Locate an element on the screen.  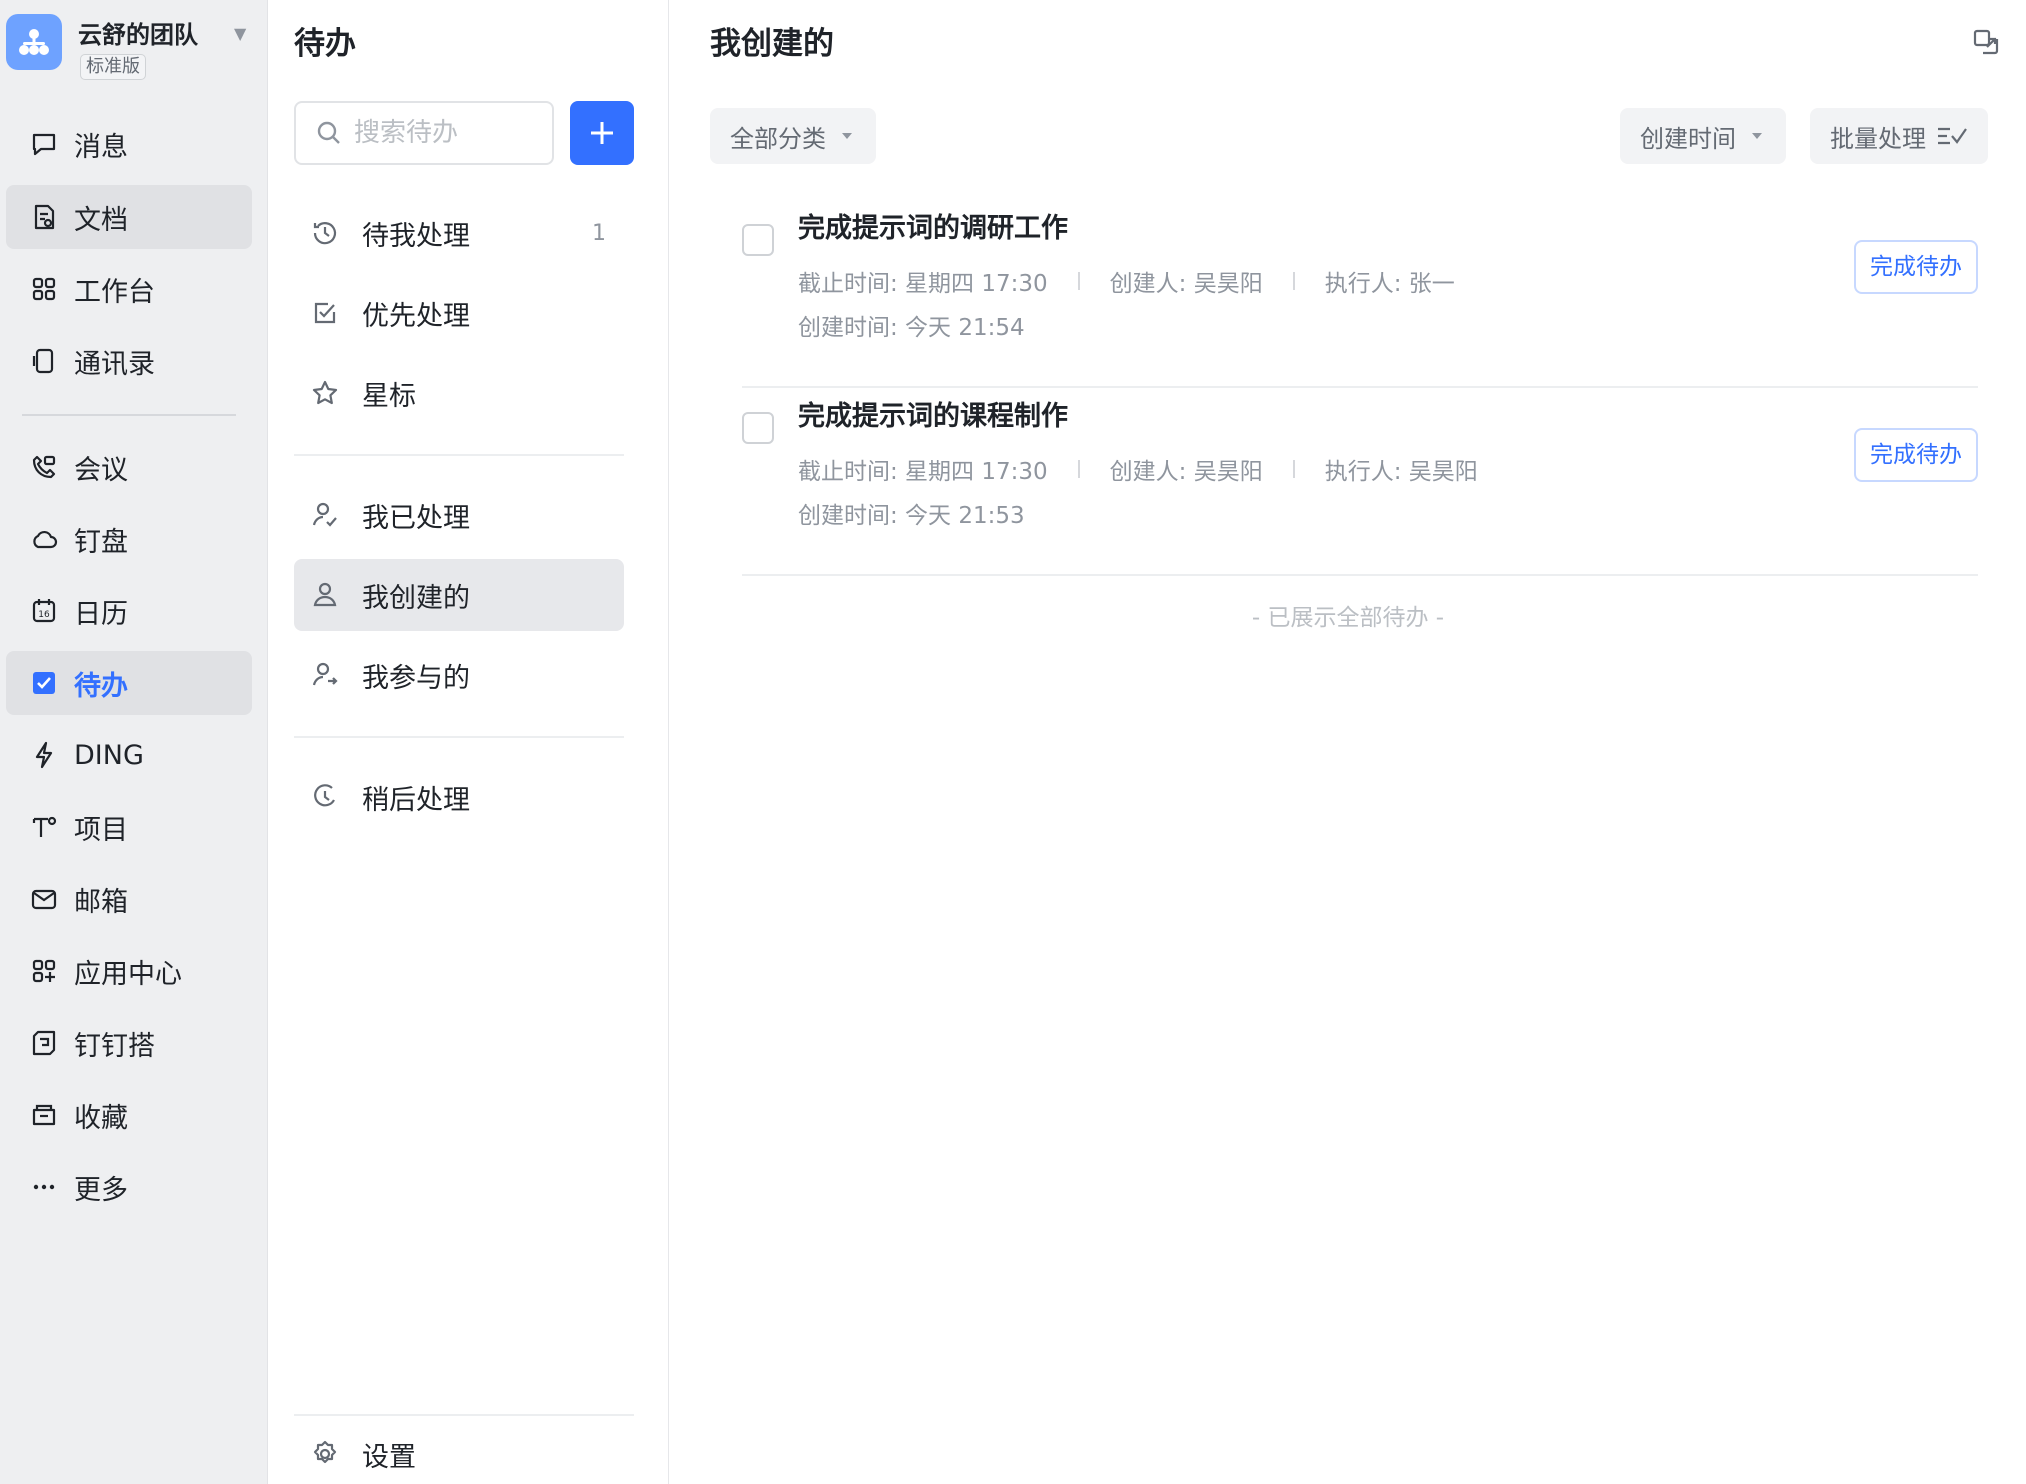
batch-process-button: 批量处理 is located at coordinates (1899, 136).